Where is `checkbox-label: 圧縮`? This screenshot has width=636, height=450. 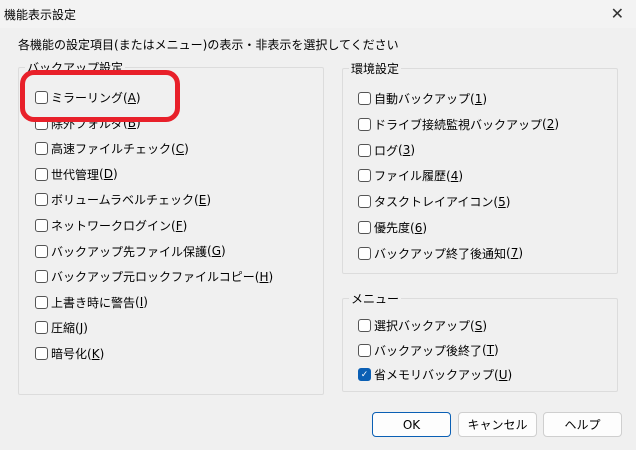
checkbox-label: 圧縮 is located at coordinates (63, 328).